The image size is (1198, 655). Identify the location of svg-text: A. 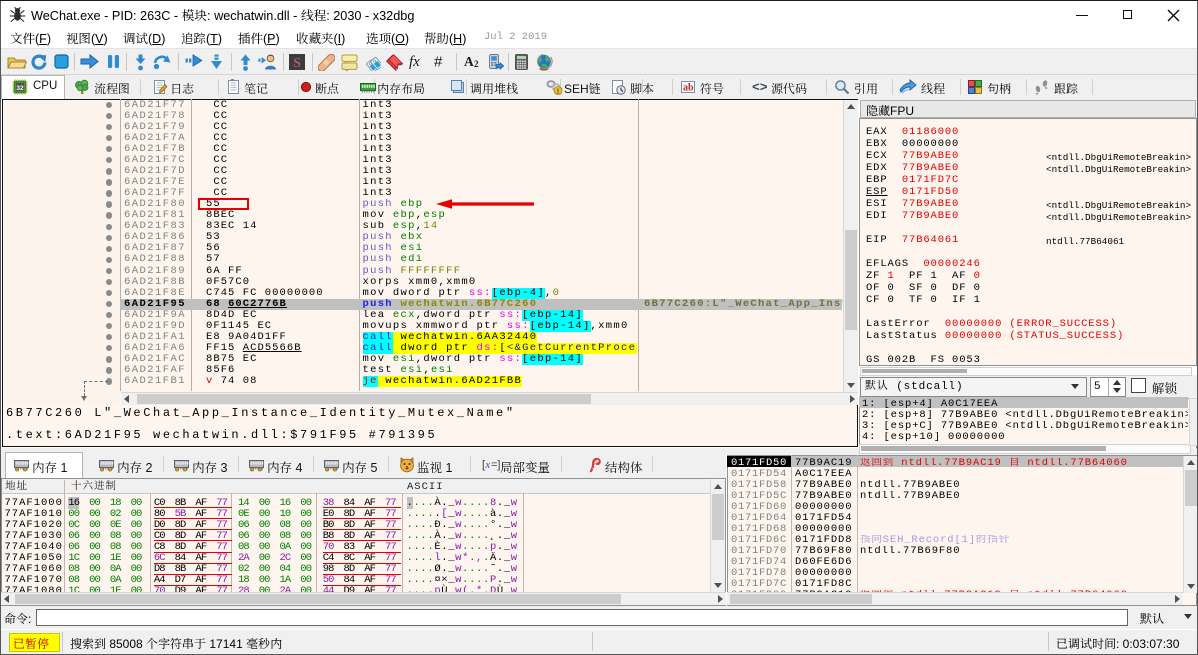
(469, 61).